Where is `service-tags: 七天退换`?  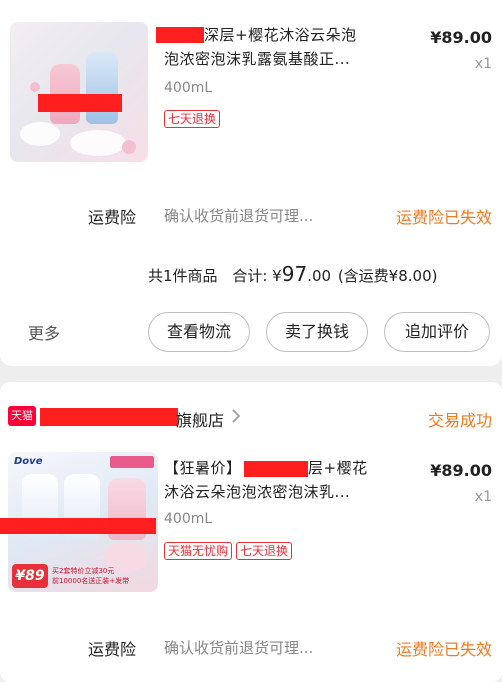 service-tags: 七天退换 is located at coordinates (194, 118).